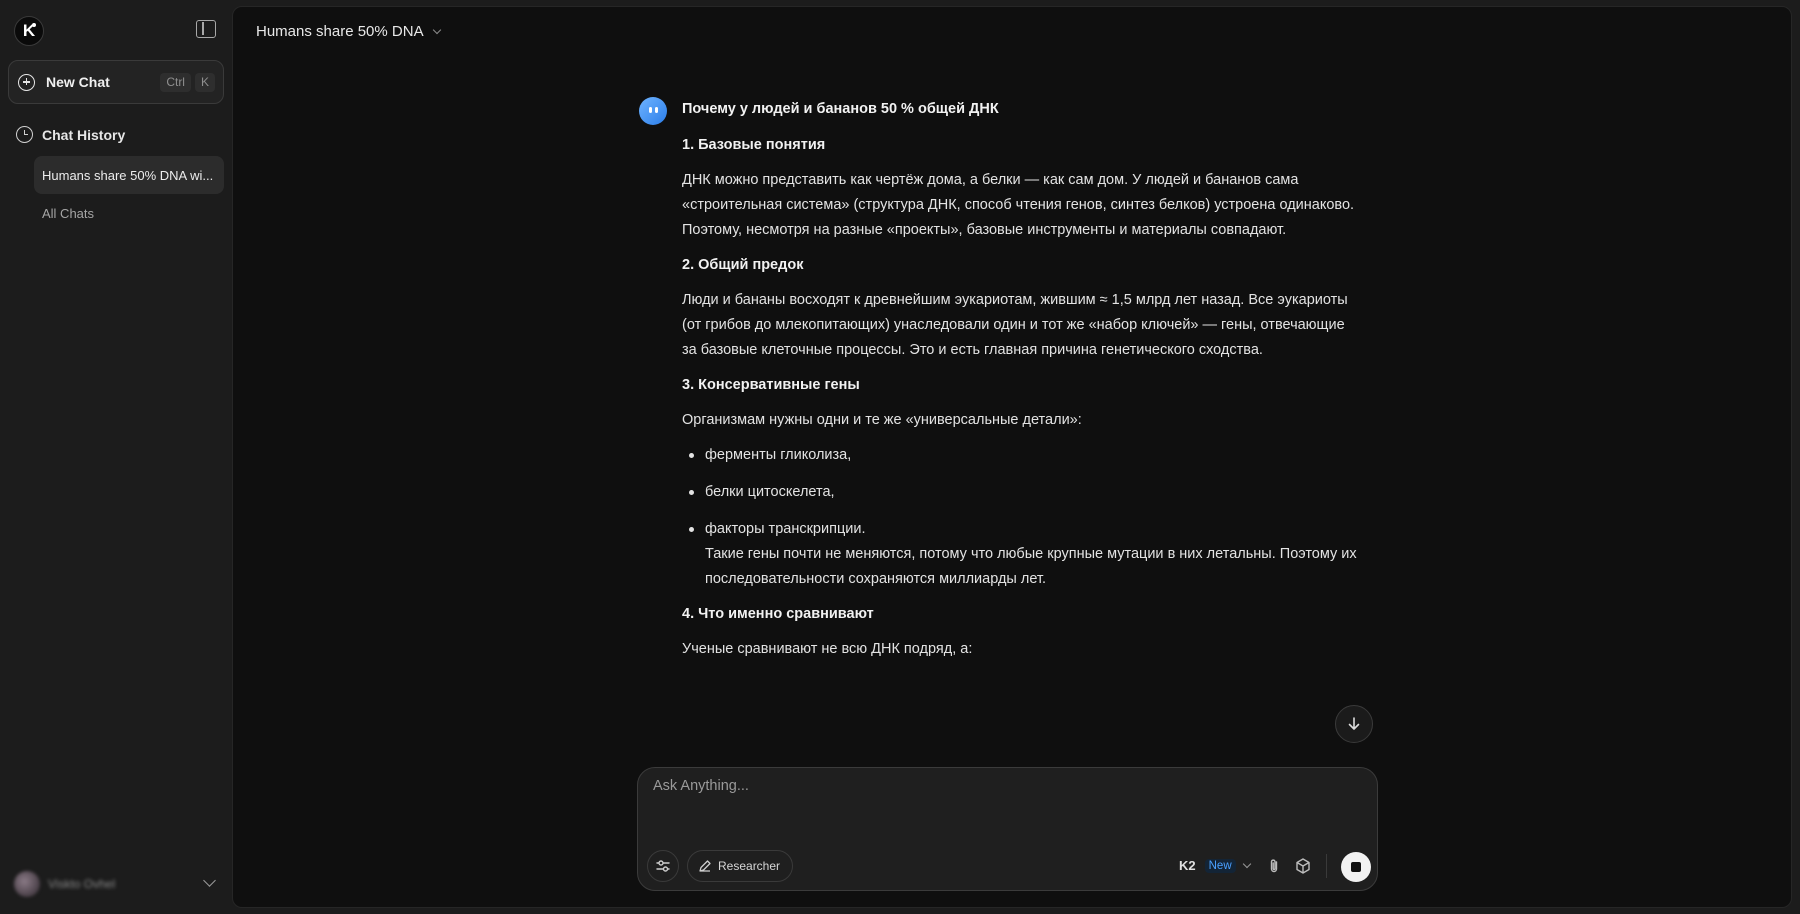 The image size is (1800, 914). Describe the element at coordinates (78, 82) in the screenshot. I see `new-chat-label: New Chat` at that location.